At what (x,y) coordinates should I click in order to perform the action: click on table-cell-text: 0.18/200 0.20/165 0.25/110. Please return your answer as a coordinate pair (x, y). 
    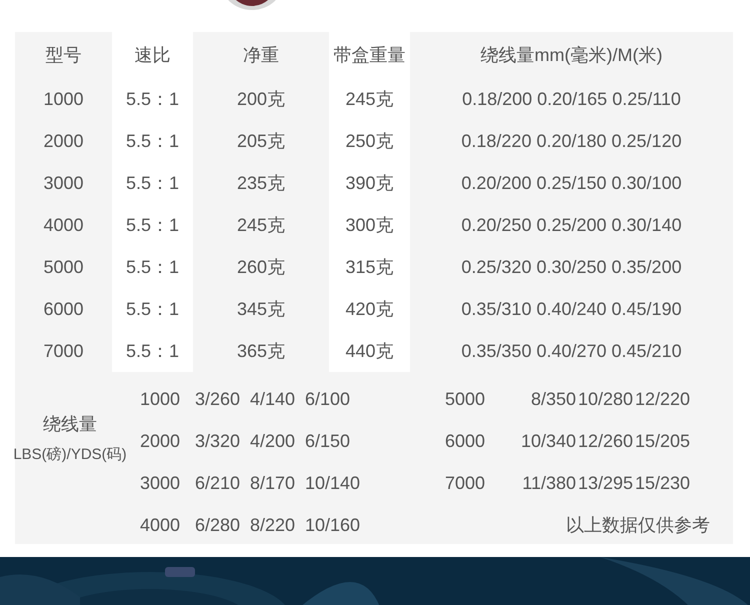
    Looking at the image, I should click on (571, 99).